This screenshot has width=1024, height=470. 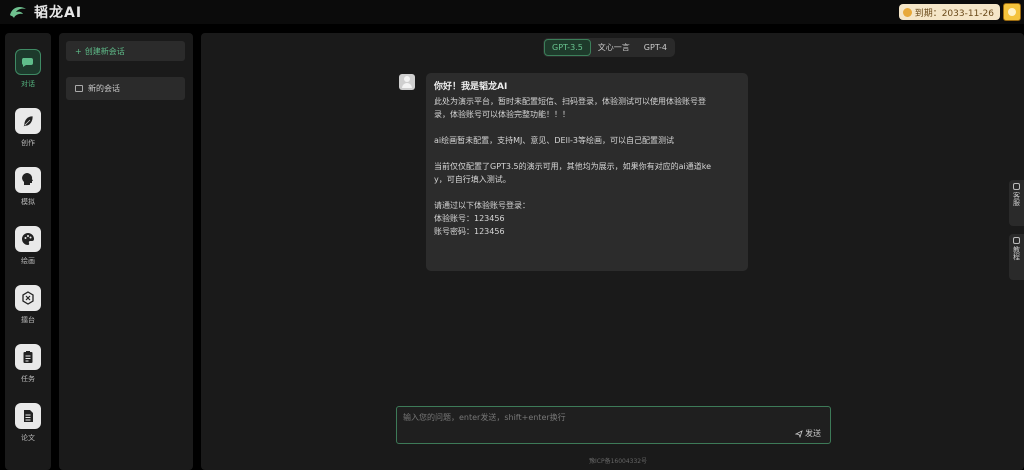 What do you see at coordinates (1012, 12) in the screenshot?
I see `user-avatar` at bounding box center [1012, 12].